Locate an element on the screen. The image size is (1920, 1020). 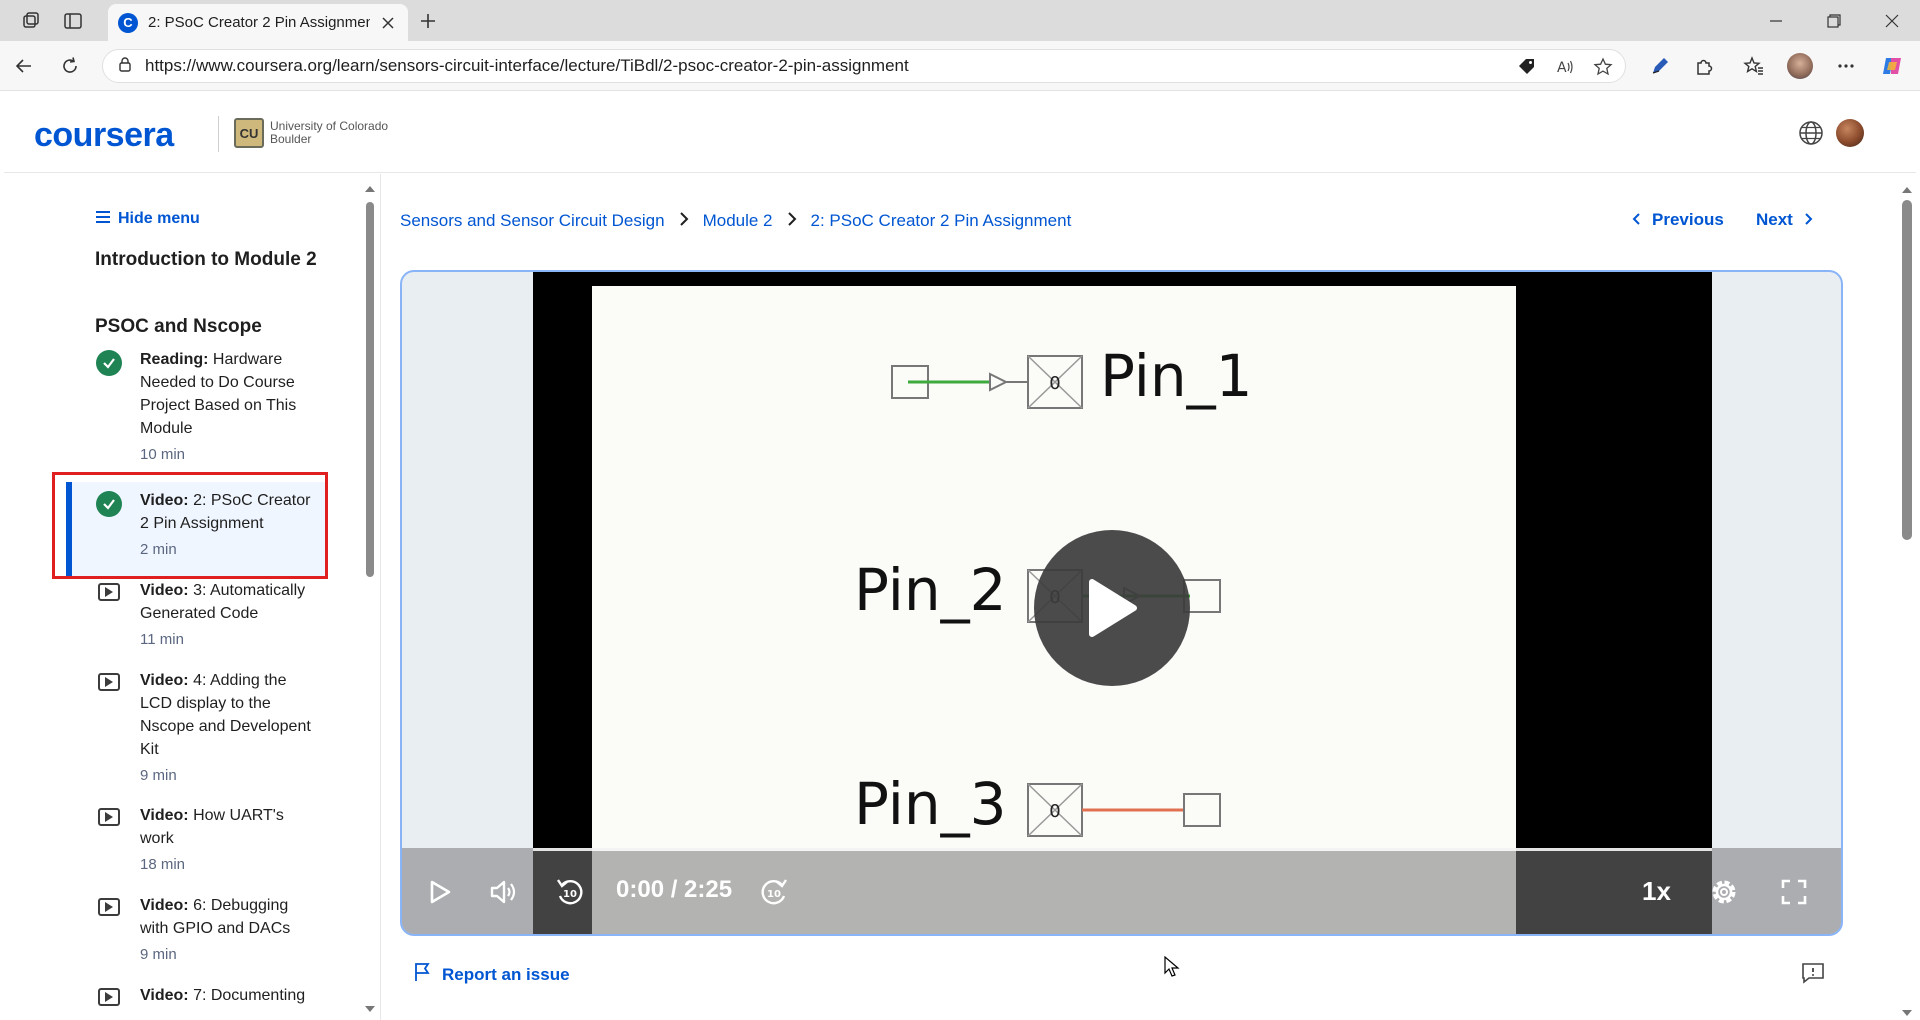
next-label: Next is located at coordinates (1774, 219).